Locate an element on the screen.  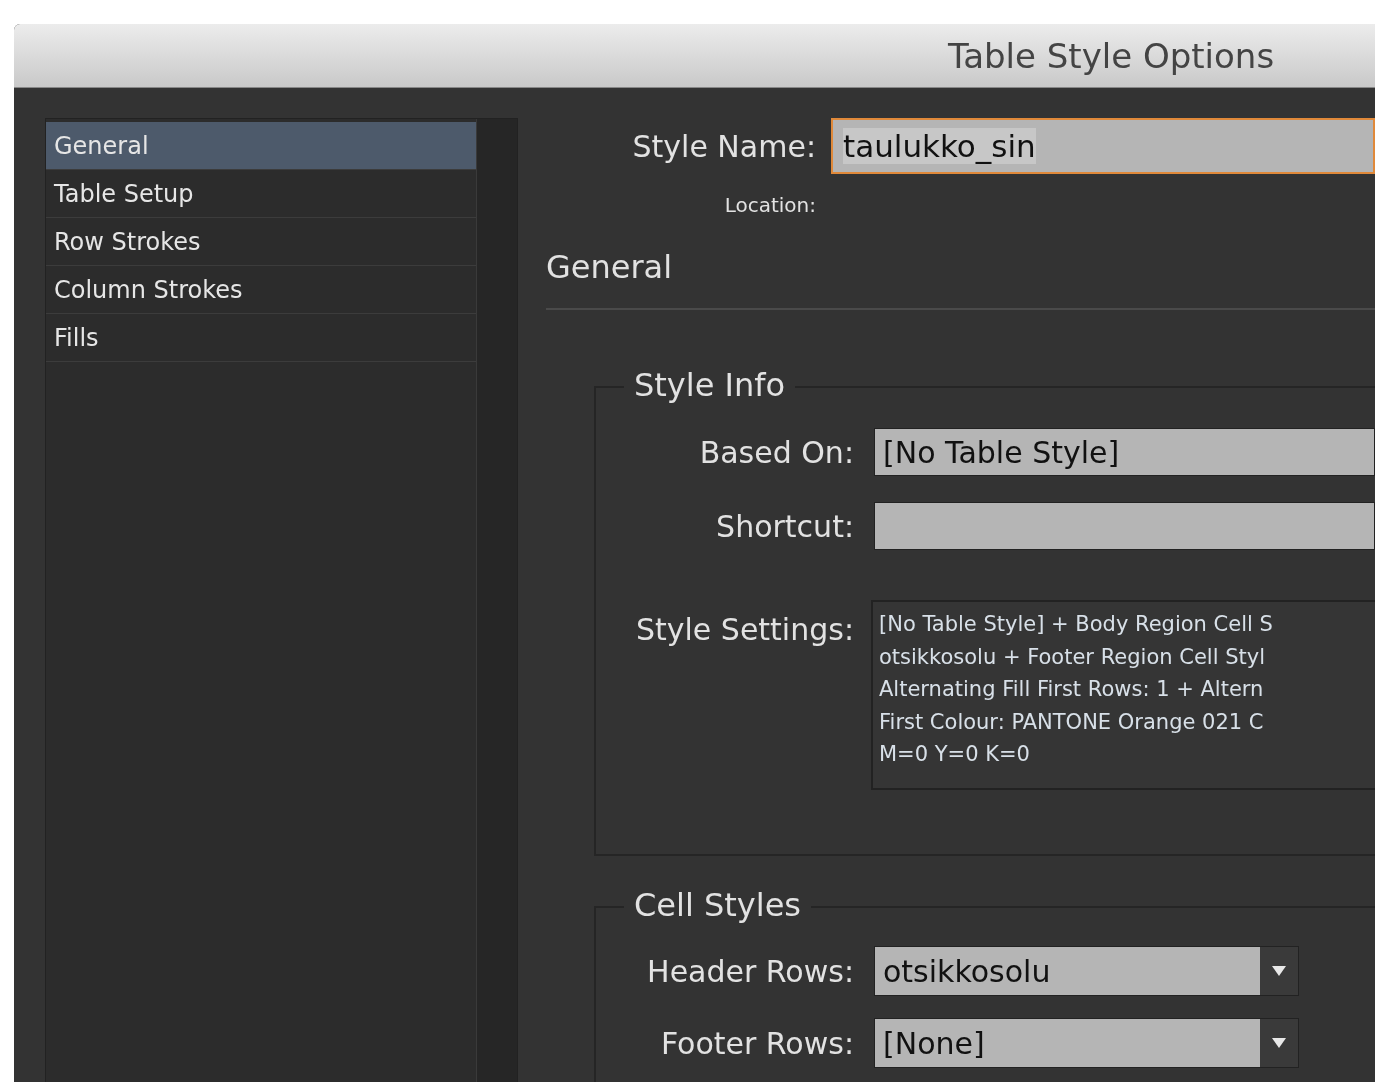
dropdown: [None] is located at coordinates (1086, 1043).